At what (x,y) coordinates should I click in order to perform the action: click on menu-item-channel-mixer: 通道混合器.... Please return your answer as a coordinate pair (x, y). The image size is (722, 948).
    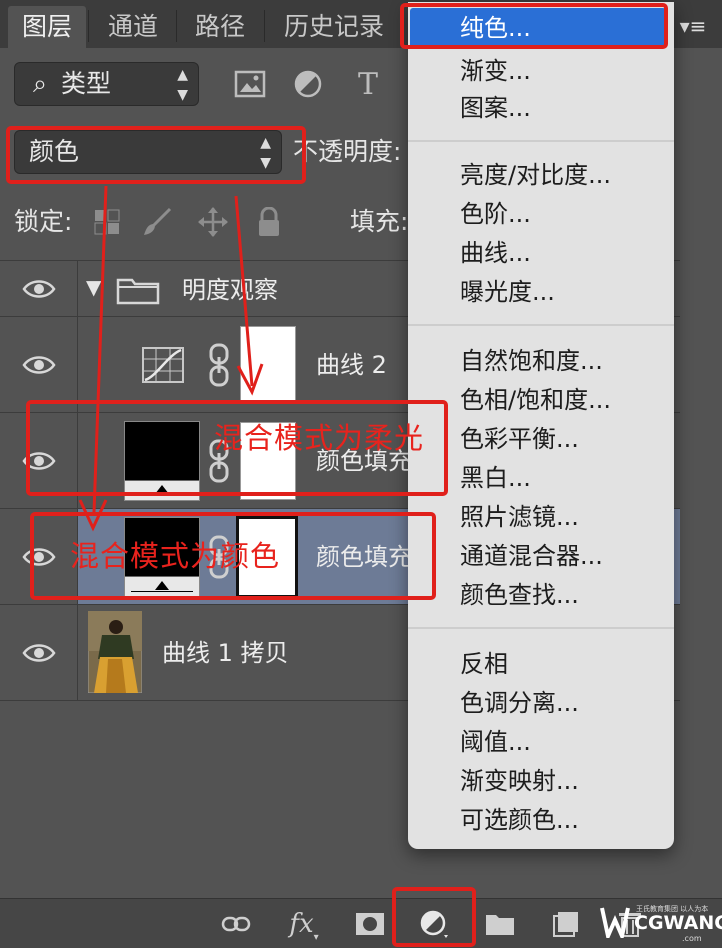
    Looking at the image, I should click on (531, 556).